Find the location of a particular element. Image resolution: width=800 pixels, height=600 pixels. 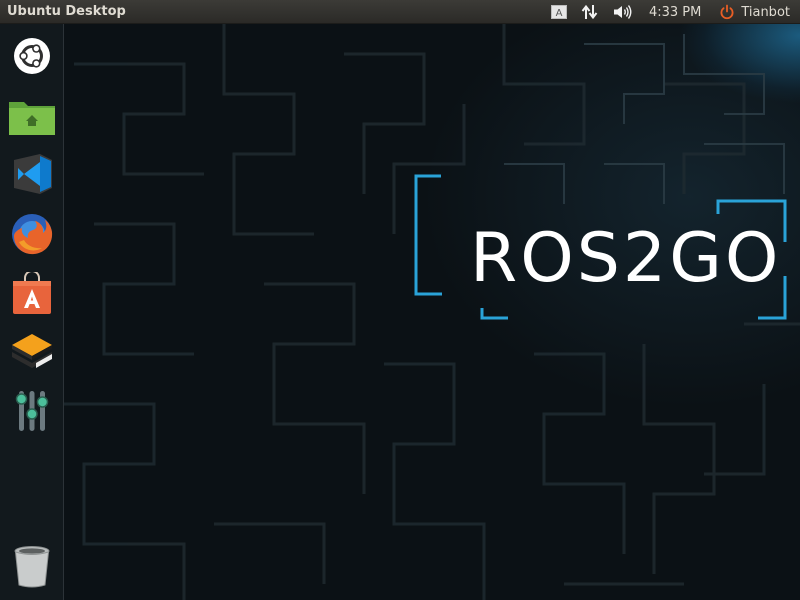

speaker-icon is located at coordinates (622, 12).